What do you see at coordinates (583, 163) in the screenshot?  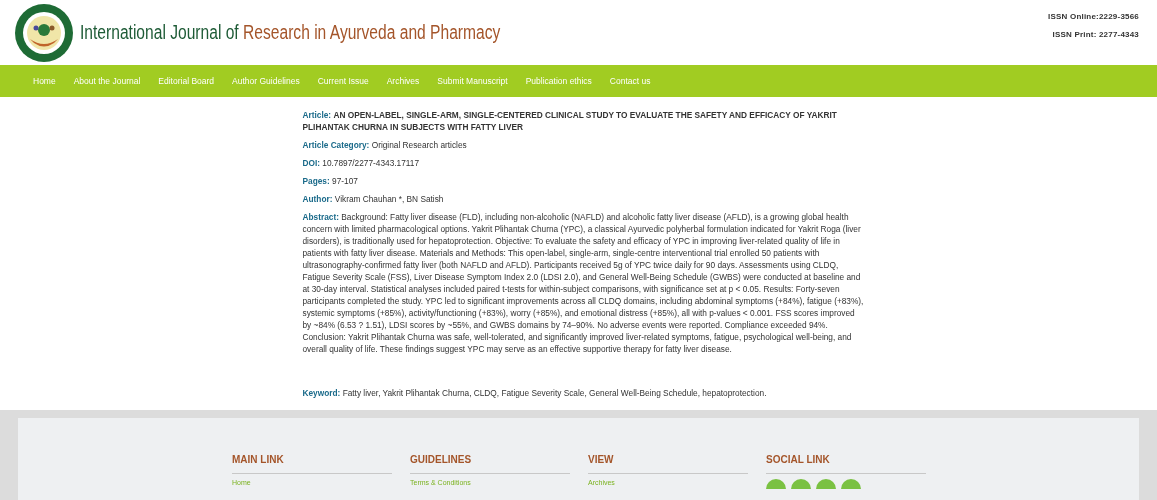 I see `article-field: DOI: 10.7897/2277-4343.17117` at bounding box center [583, 163].